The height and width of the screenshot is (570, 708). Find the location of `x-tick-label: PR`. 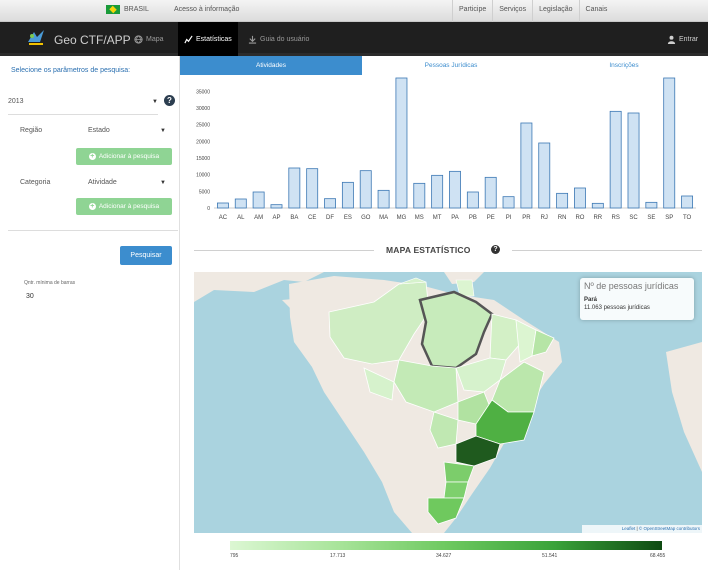

x-tick-label: PR is located at coordinates (526, 218).